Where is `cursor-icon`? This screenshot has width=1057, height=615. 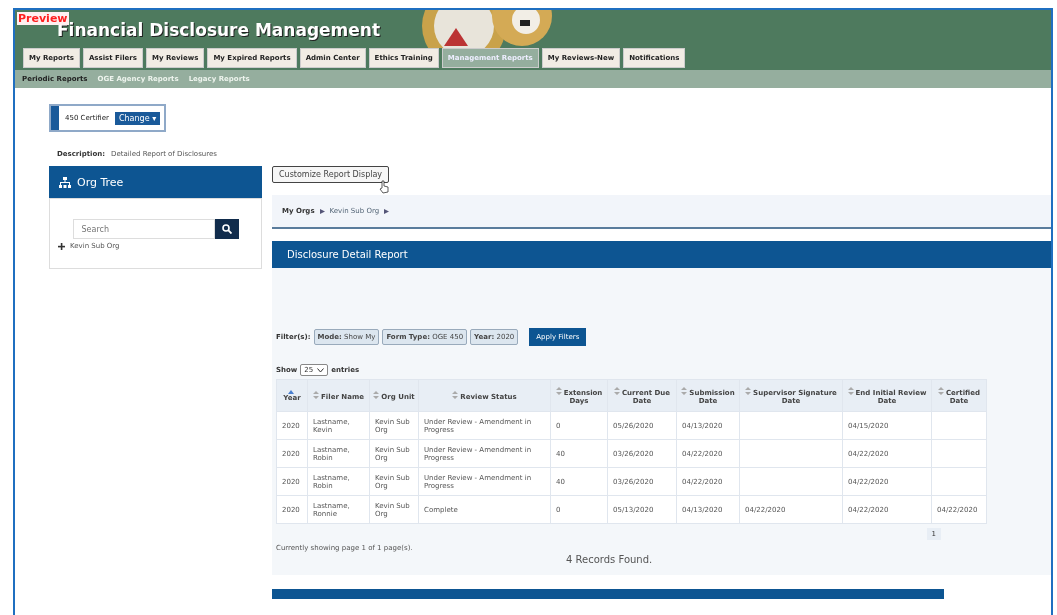
cursor-icon is located at coordinates (384, 187).